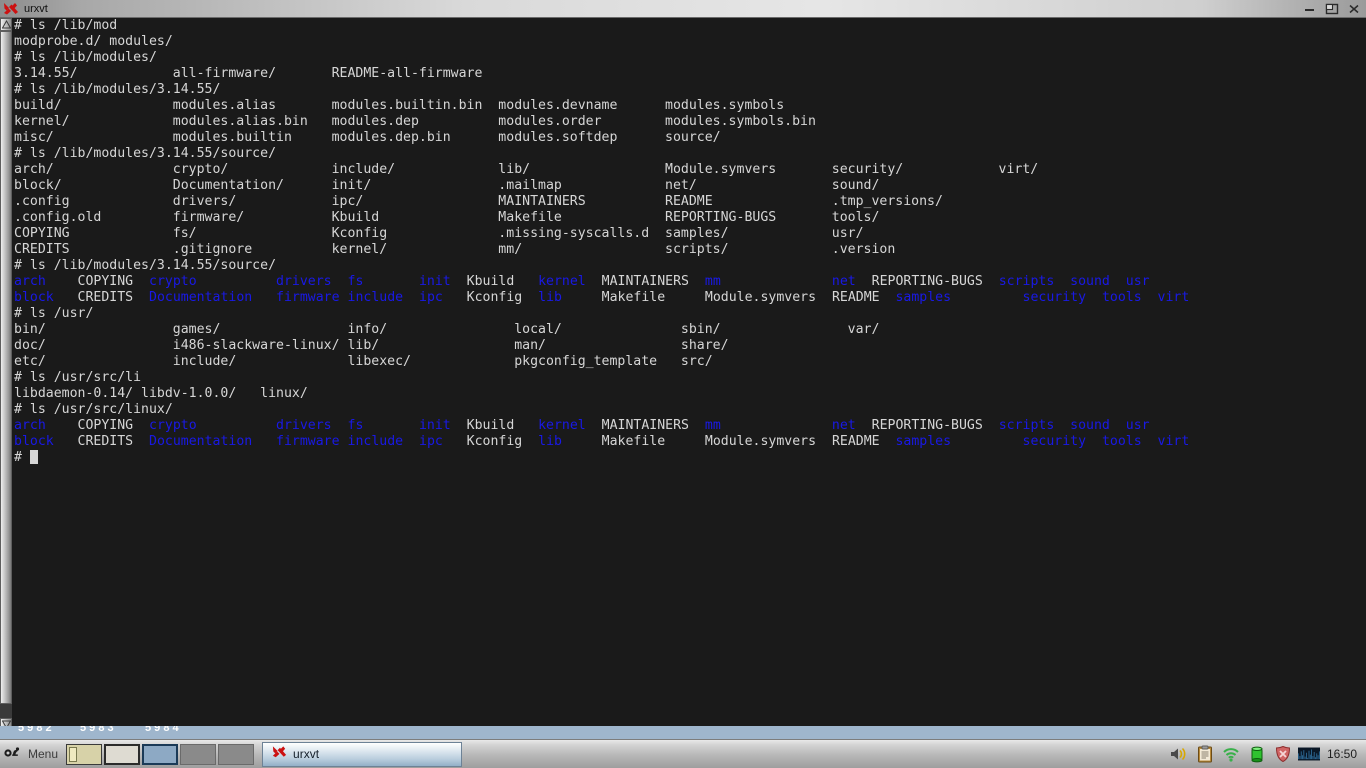 The height and width of the screenshot is (768, 1366). Describe the element at coordinates (105, 281) in the screenshot. I see `terminal-text: COPYING` at that location.